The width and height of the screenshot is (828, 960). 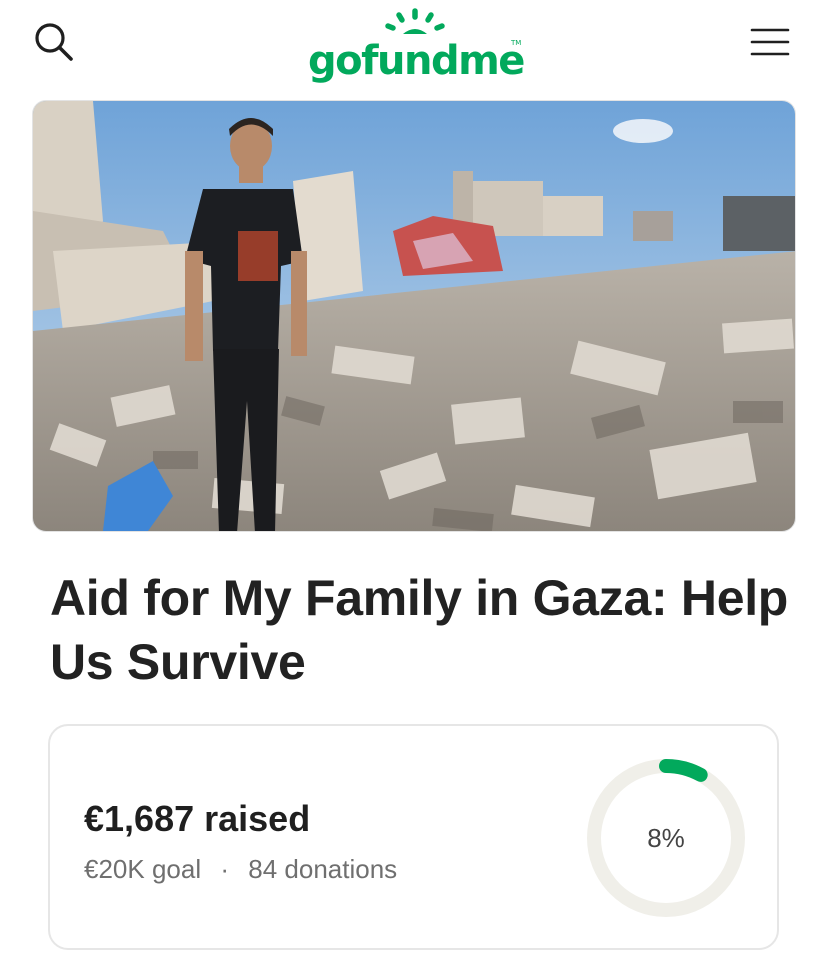 I want to click on search-icon, so click(x=54, y=42).